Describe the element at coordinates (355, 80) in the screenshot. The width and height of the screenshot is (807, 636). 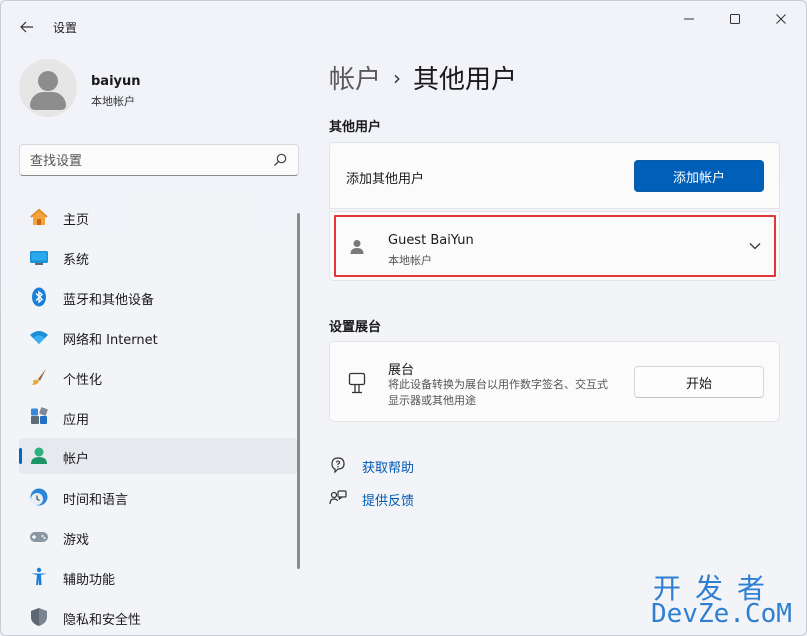
I see `breadcrumb-parent: 帐户` at that location.